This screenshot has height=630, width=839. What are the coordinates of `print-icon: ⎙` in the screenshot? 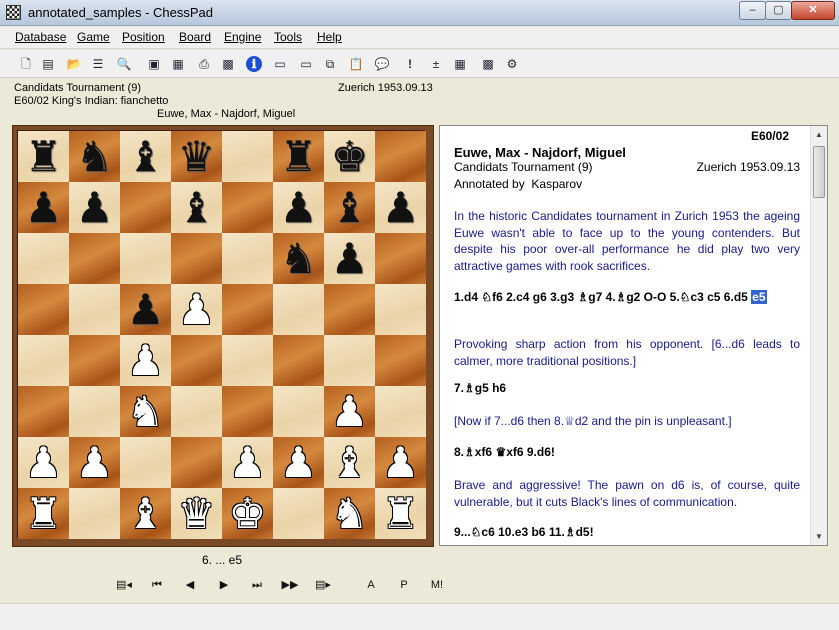 It's located at (204, 64).